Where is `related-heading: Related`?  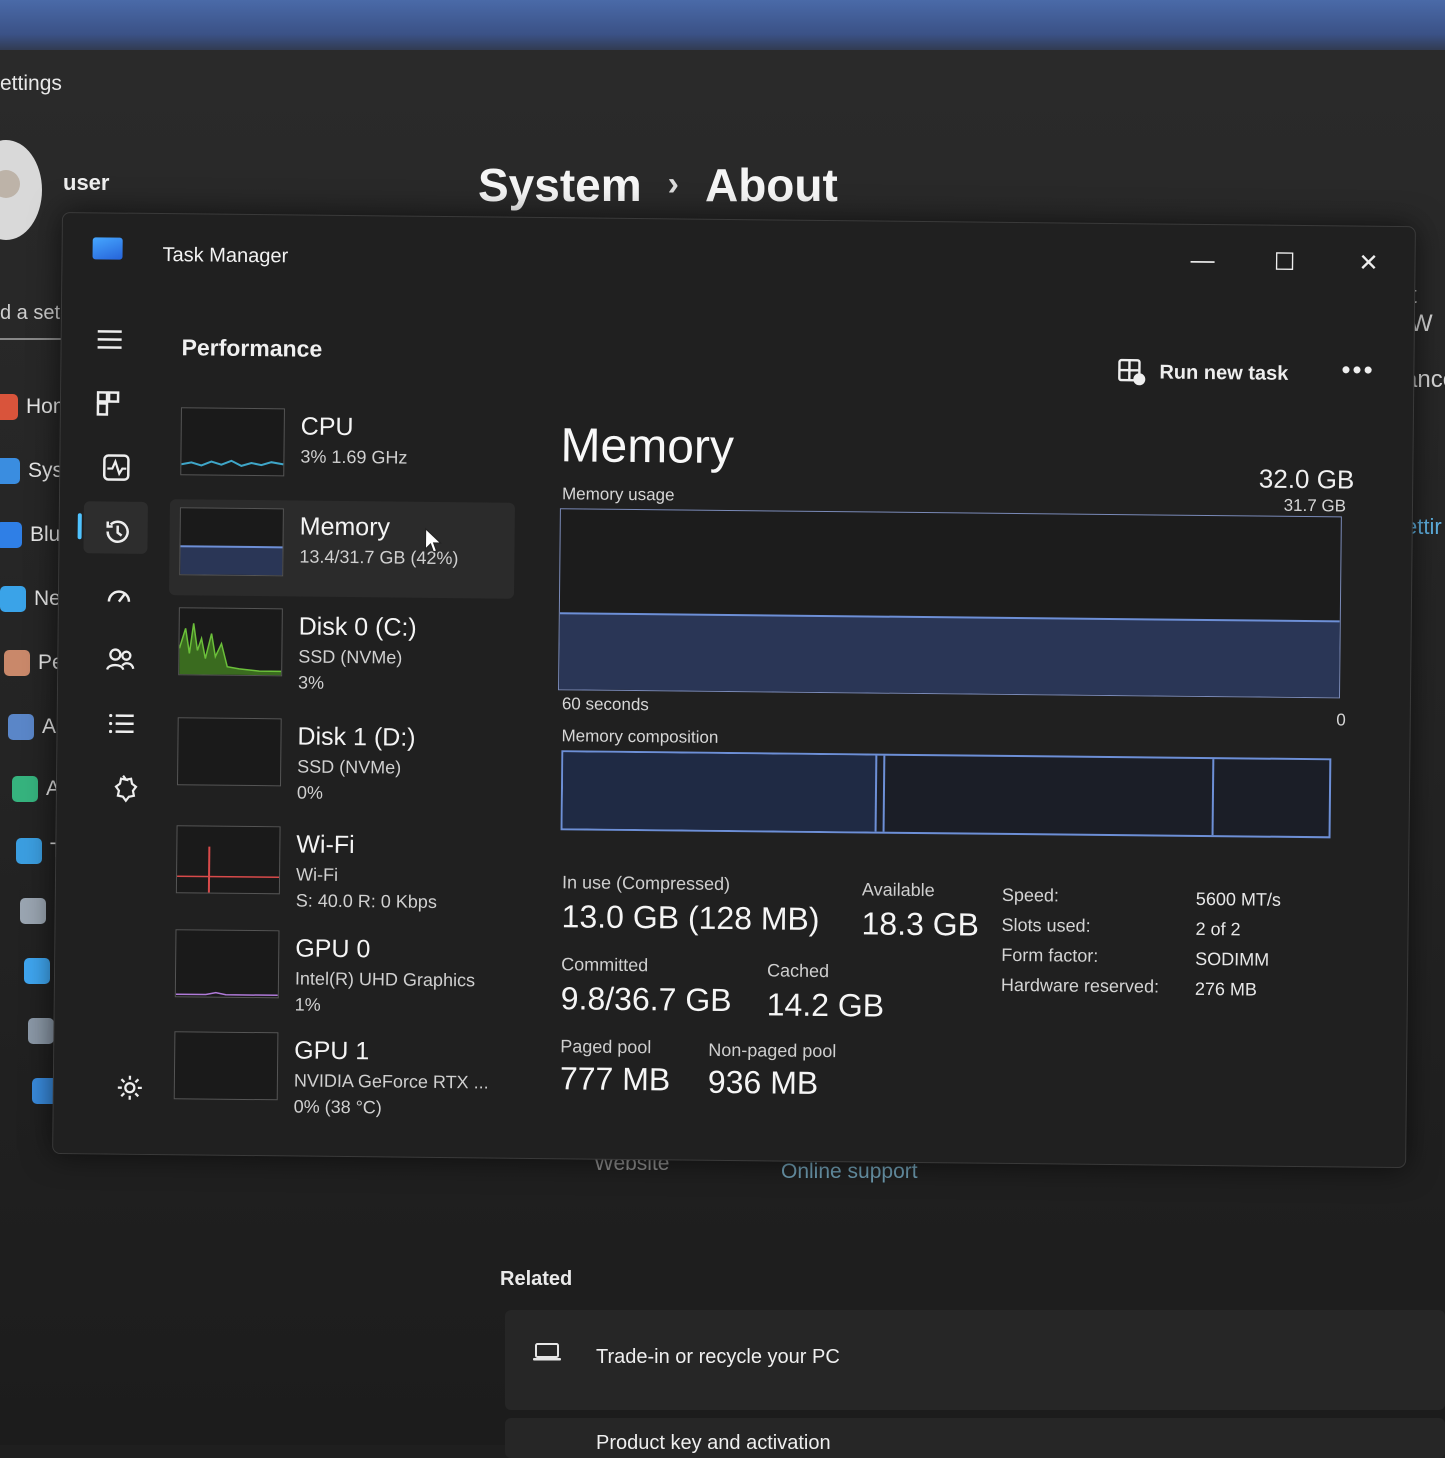
related-heading: Related is located at coordinates (536, 1279).